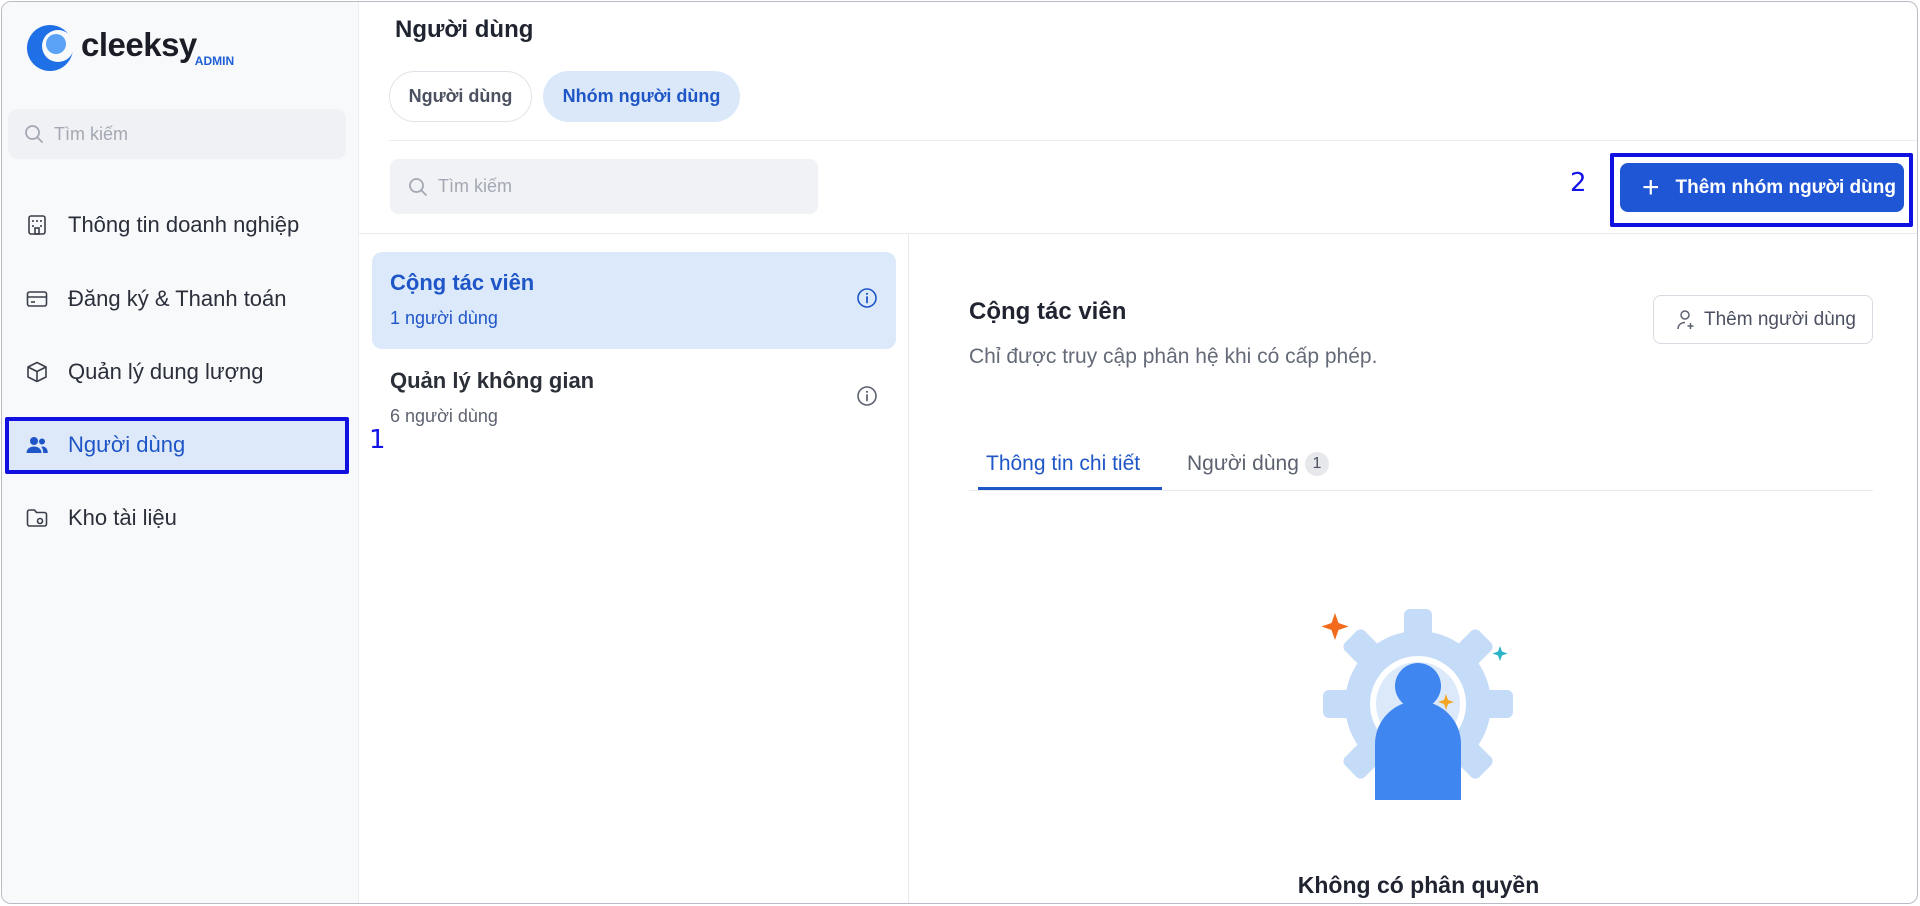 This screenshot has height=906, width=1920. I want to click on plus-icon: +, so click(1651, 187).